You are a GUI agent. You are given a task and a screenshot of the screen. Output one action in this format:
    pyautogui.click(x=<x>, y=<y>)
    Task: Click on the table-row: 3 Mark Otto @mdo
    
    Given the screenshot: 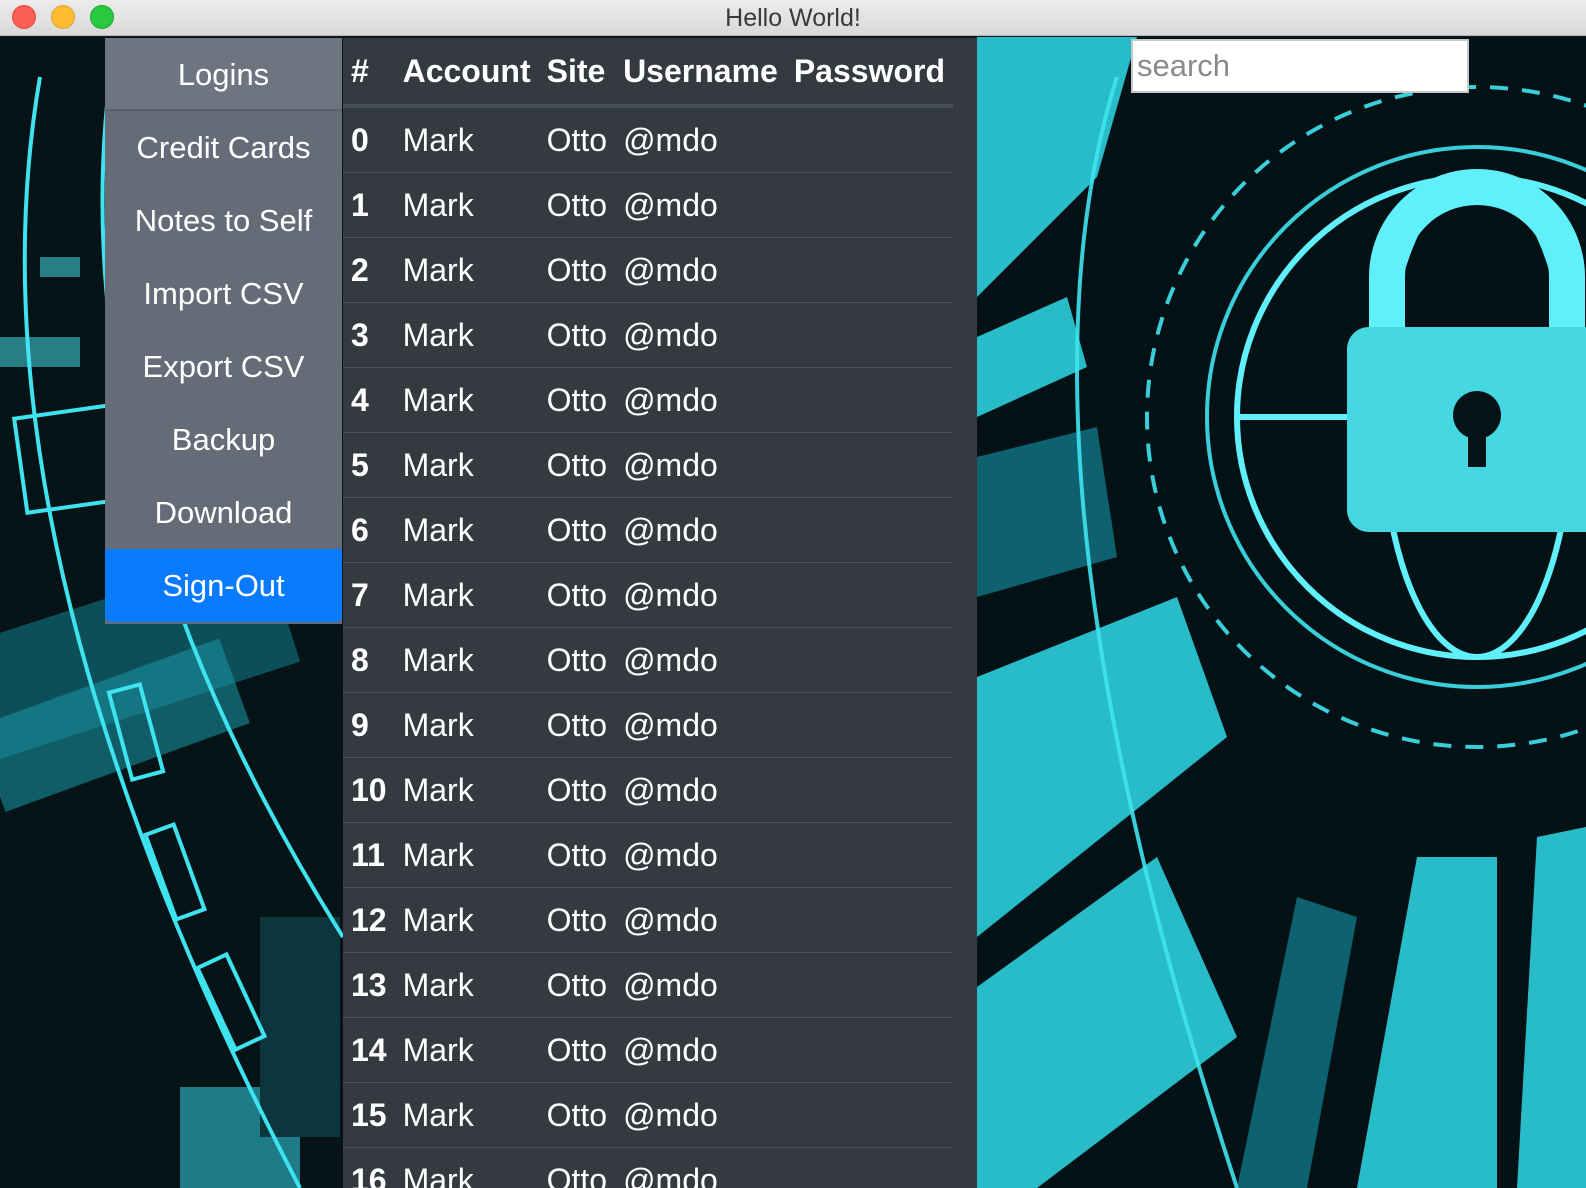 What is the action you would take?
    pyautogui.click(x=648, y=335)
    